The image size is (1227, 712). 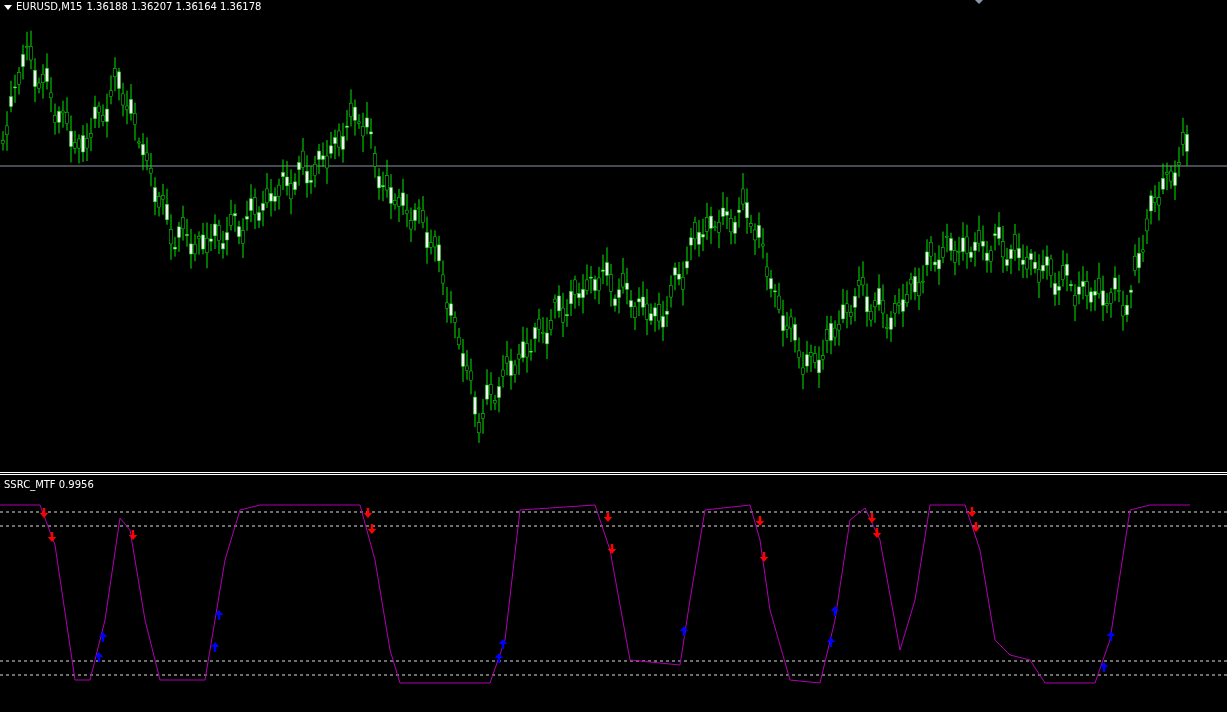 What do you see at coordinates (8, 7) in the screenshot?
I see `dropdown-caret-icon` at bounding box center [8, 7].